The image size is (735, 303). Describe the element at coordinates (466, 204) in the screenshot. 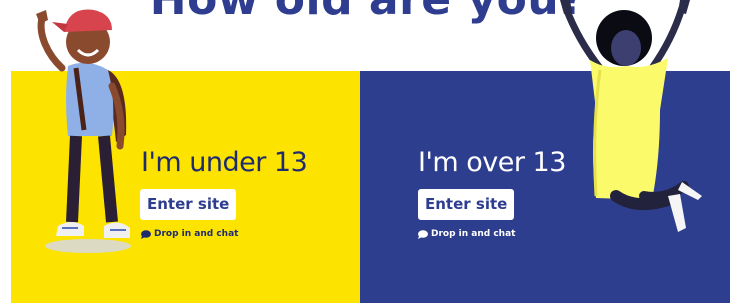

I see `over-13-enter-button: Enter site` at that location.